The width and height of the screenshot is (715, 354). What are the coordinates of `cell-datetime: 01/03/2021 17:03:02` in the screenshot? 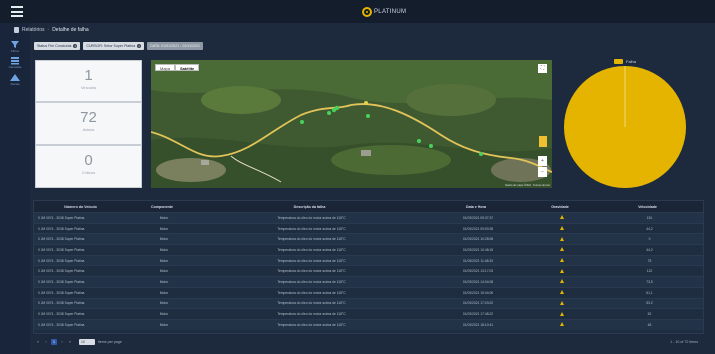 It's located at (478, 303).